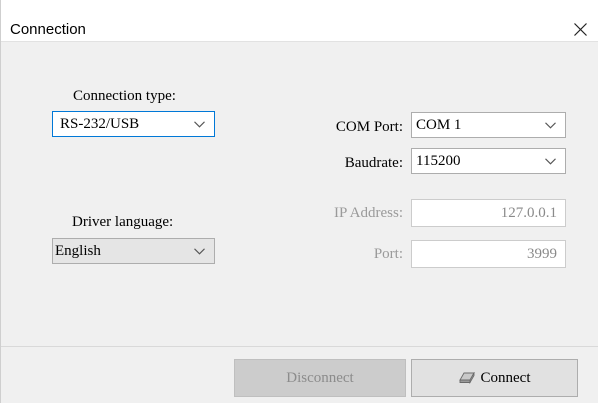 The image size is (598, 403). What do you see at coordinates (133, 251) in the screenshot?
I see `driver-language-select: English` at bounding box center [133, 251].